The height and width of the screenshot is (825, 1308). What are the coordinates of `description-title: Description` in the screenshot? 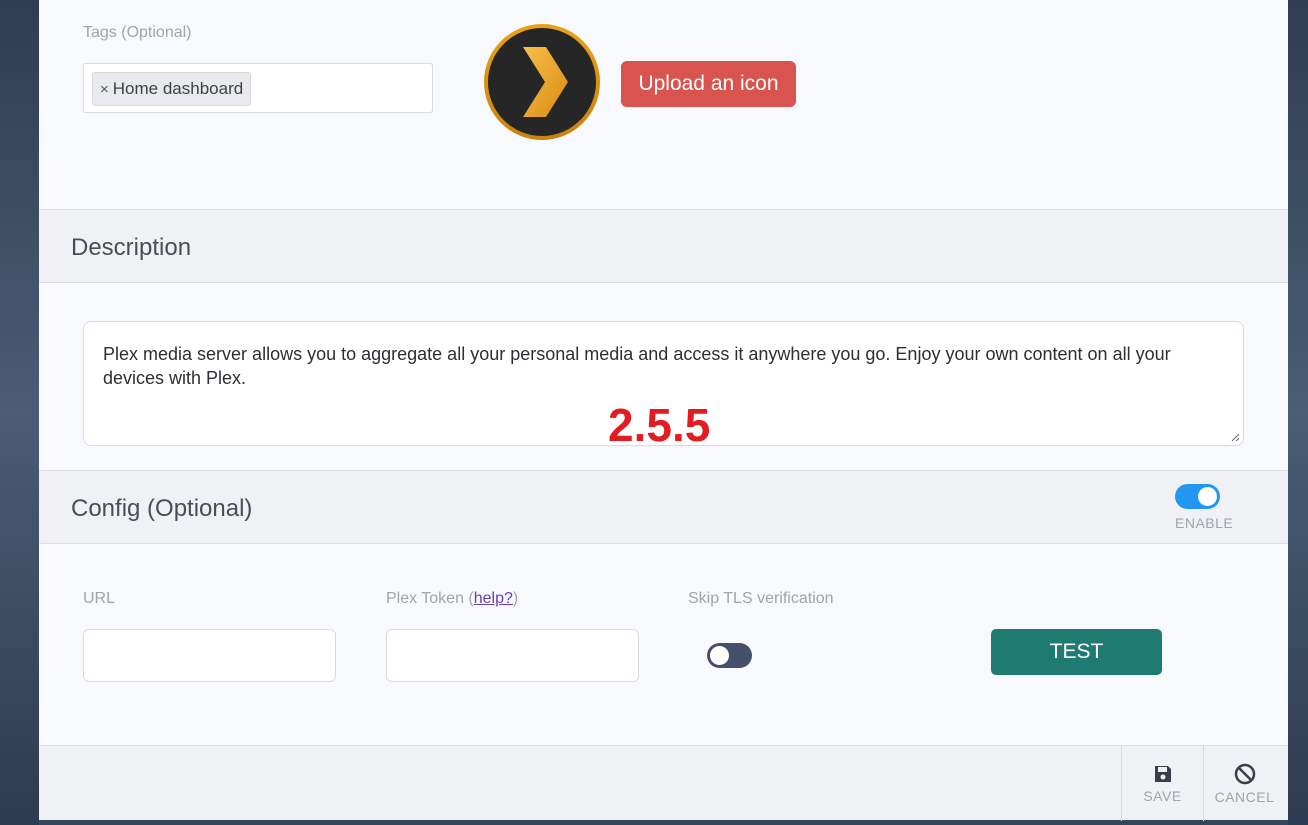 It's located at (131, 247).